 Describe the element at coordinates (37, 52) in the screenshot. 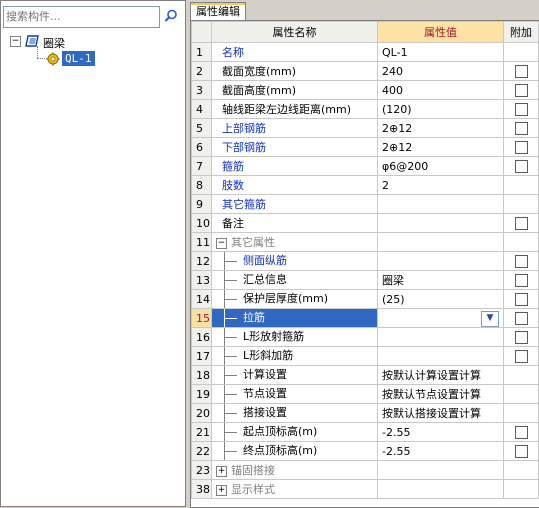

I see `tree-guide-line` at that location.